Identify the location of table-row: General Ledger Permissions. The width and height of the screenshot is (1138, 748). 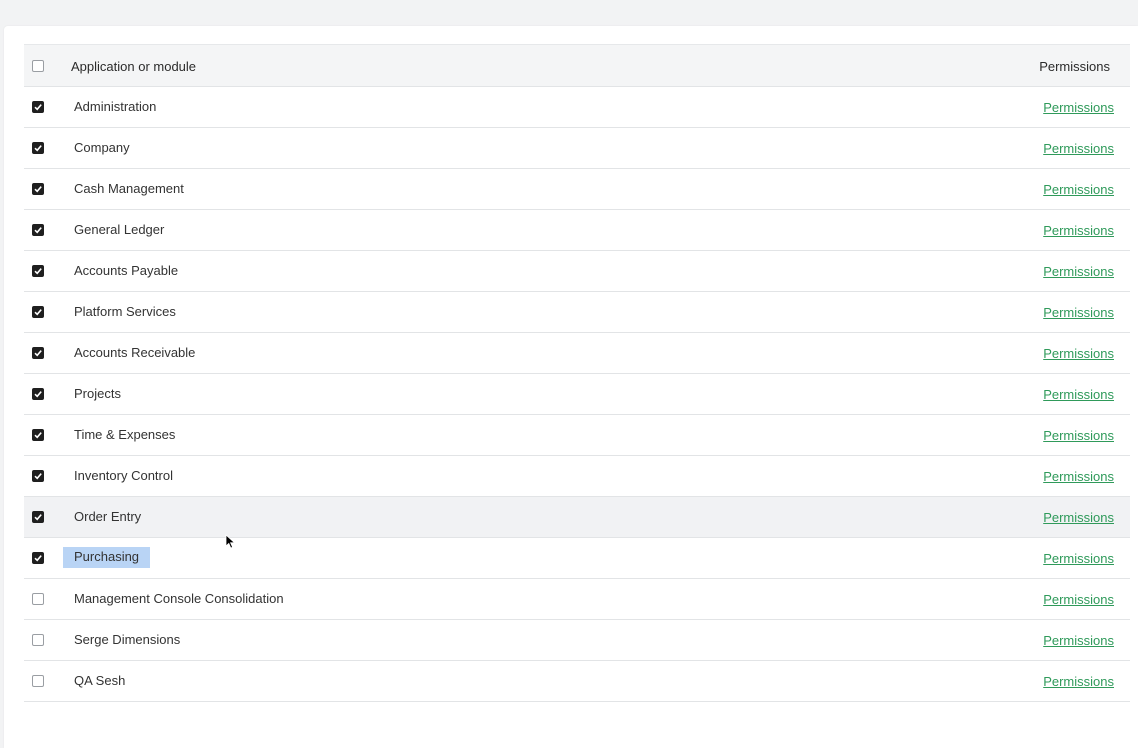
(577, 230).